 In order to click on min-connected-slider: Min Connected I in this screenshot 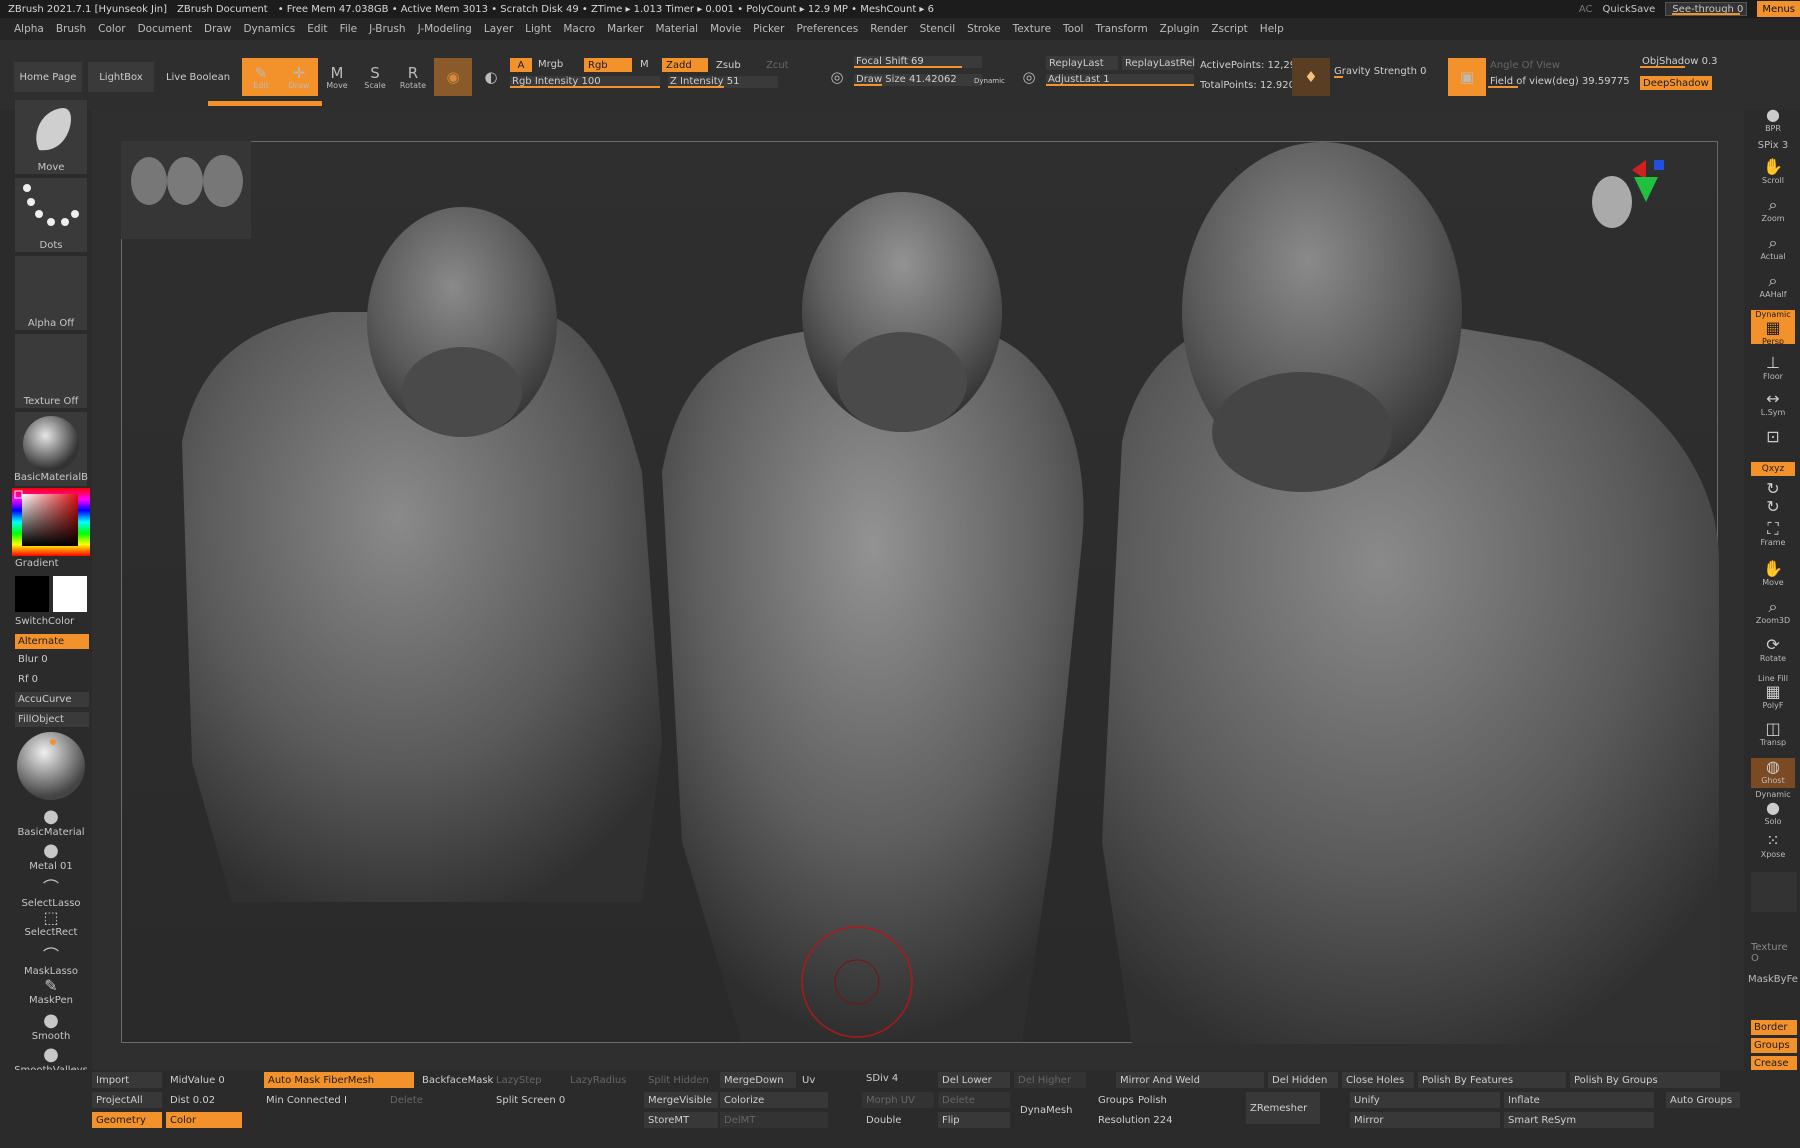, I will do `click(304, 1100)`.